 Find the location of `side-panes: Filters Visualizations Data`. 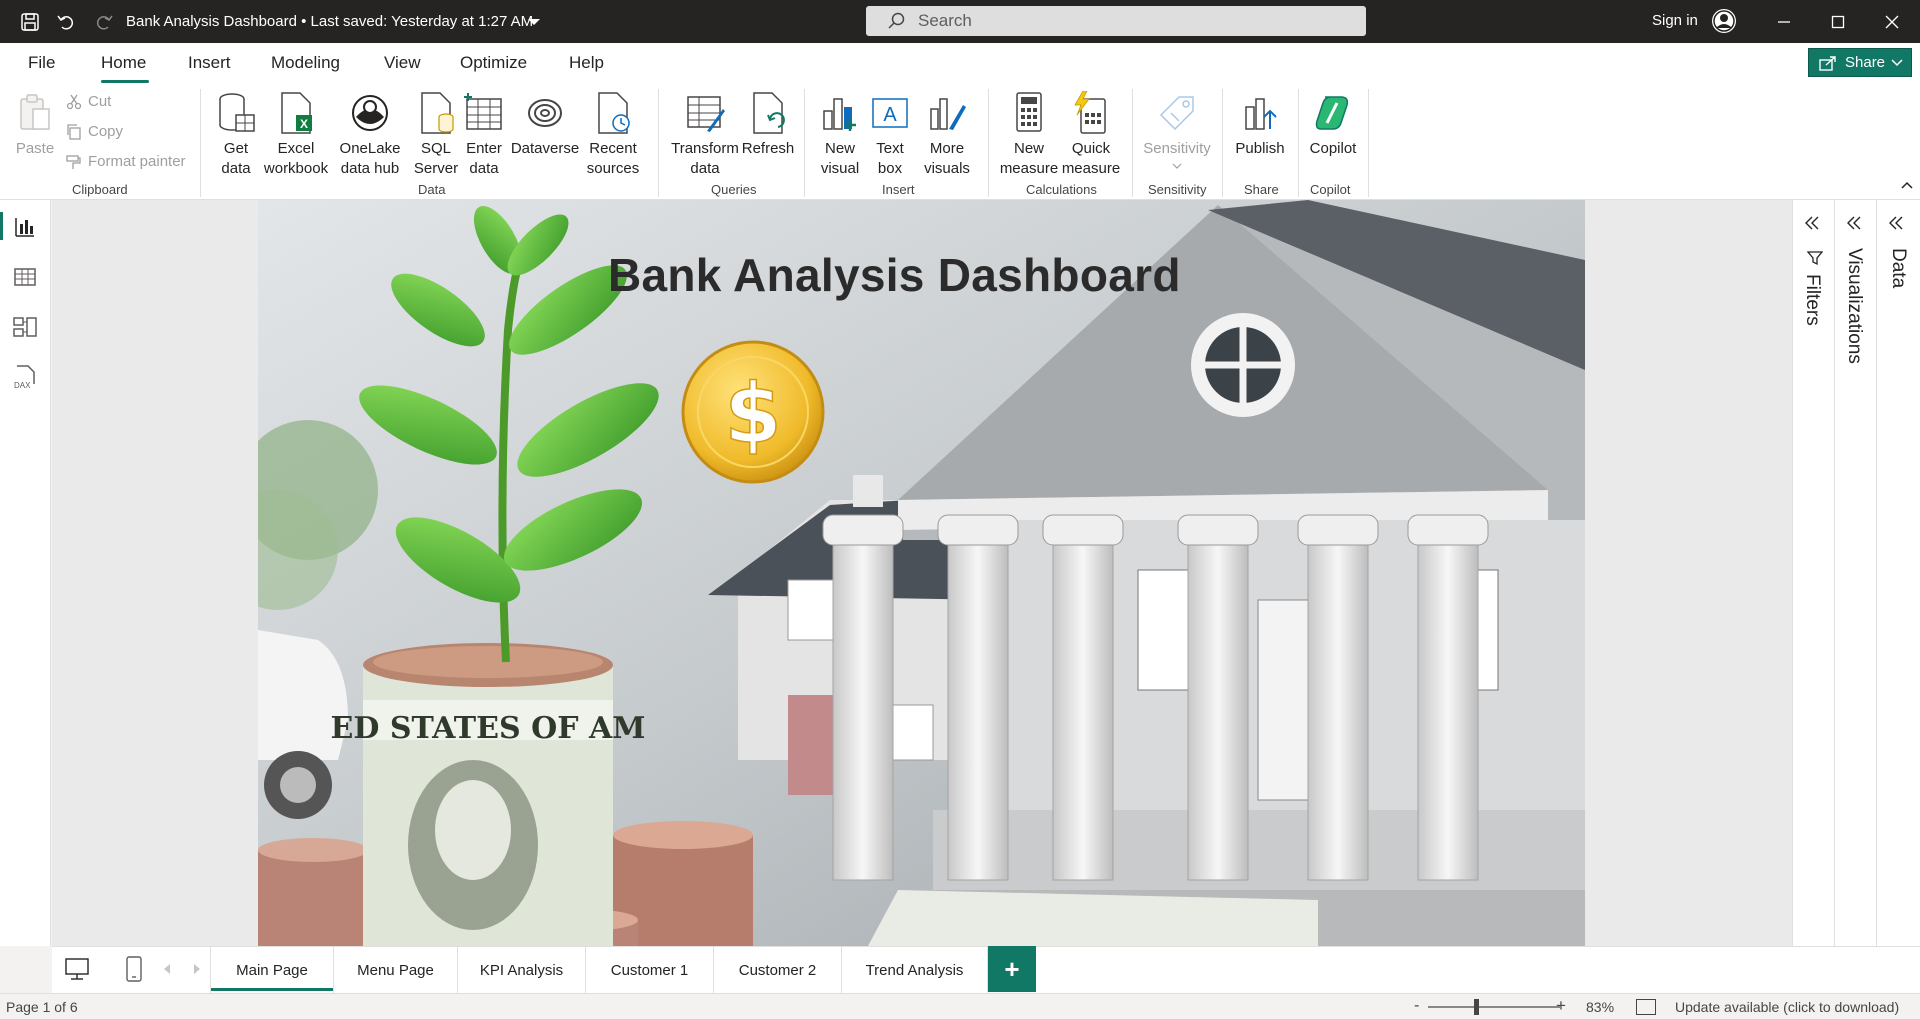

side-panes: Filters Visualizations Data is located at coordinates (1856, 596).